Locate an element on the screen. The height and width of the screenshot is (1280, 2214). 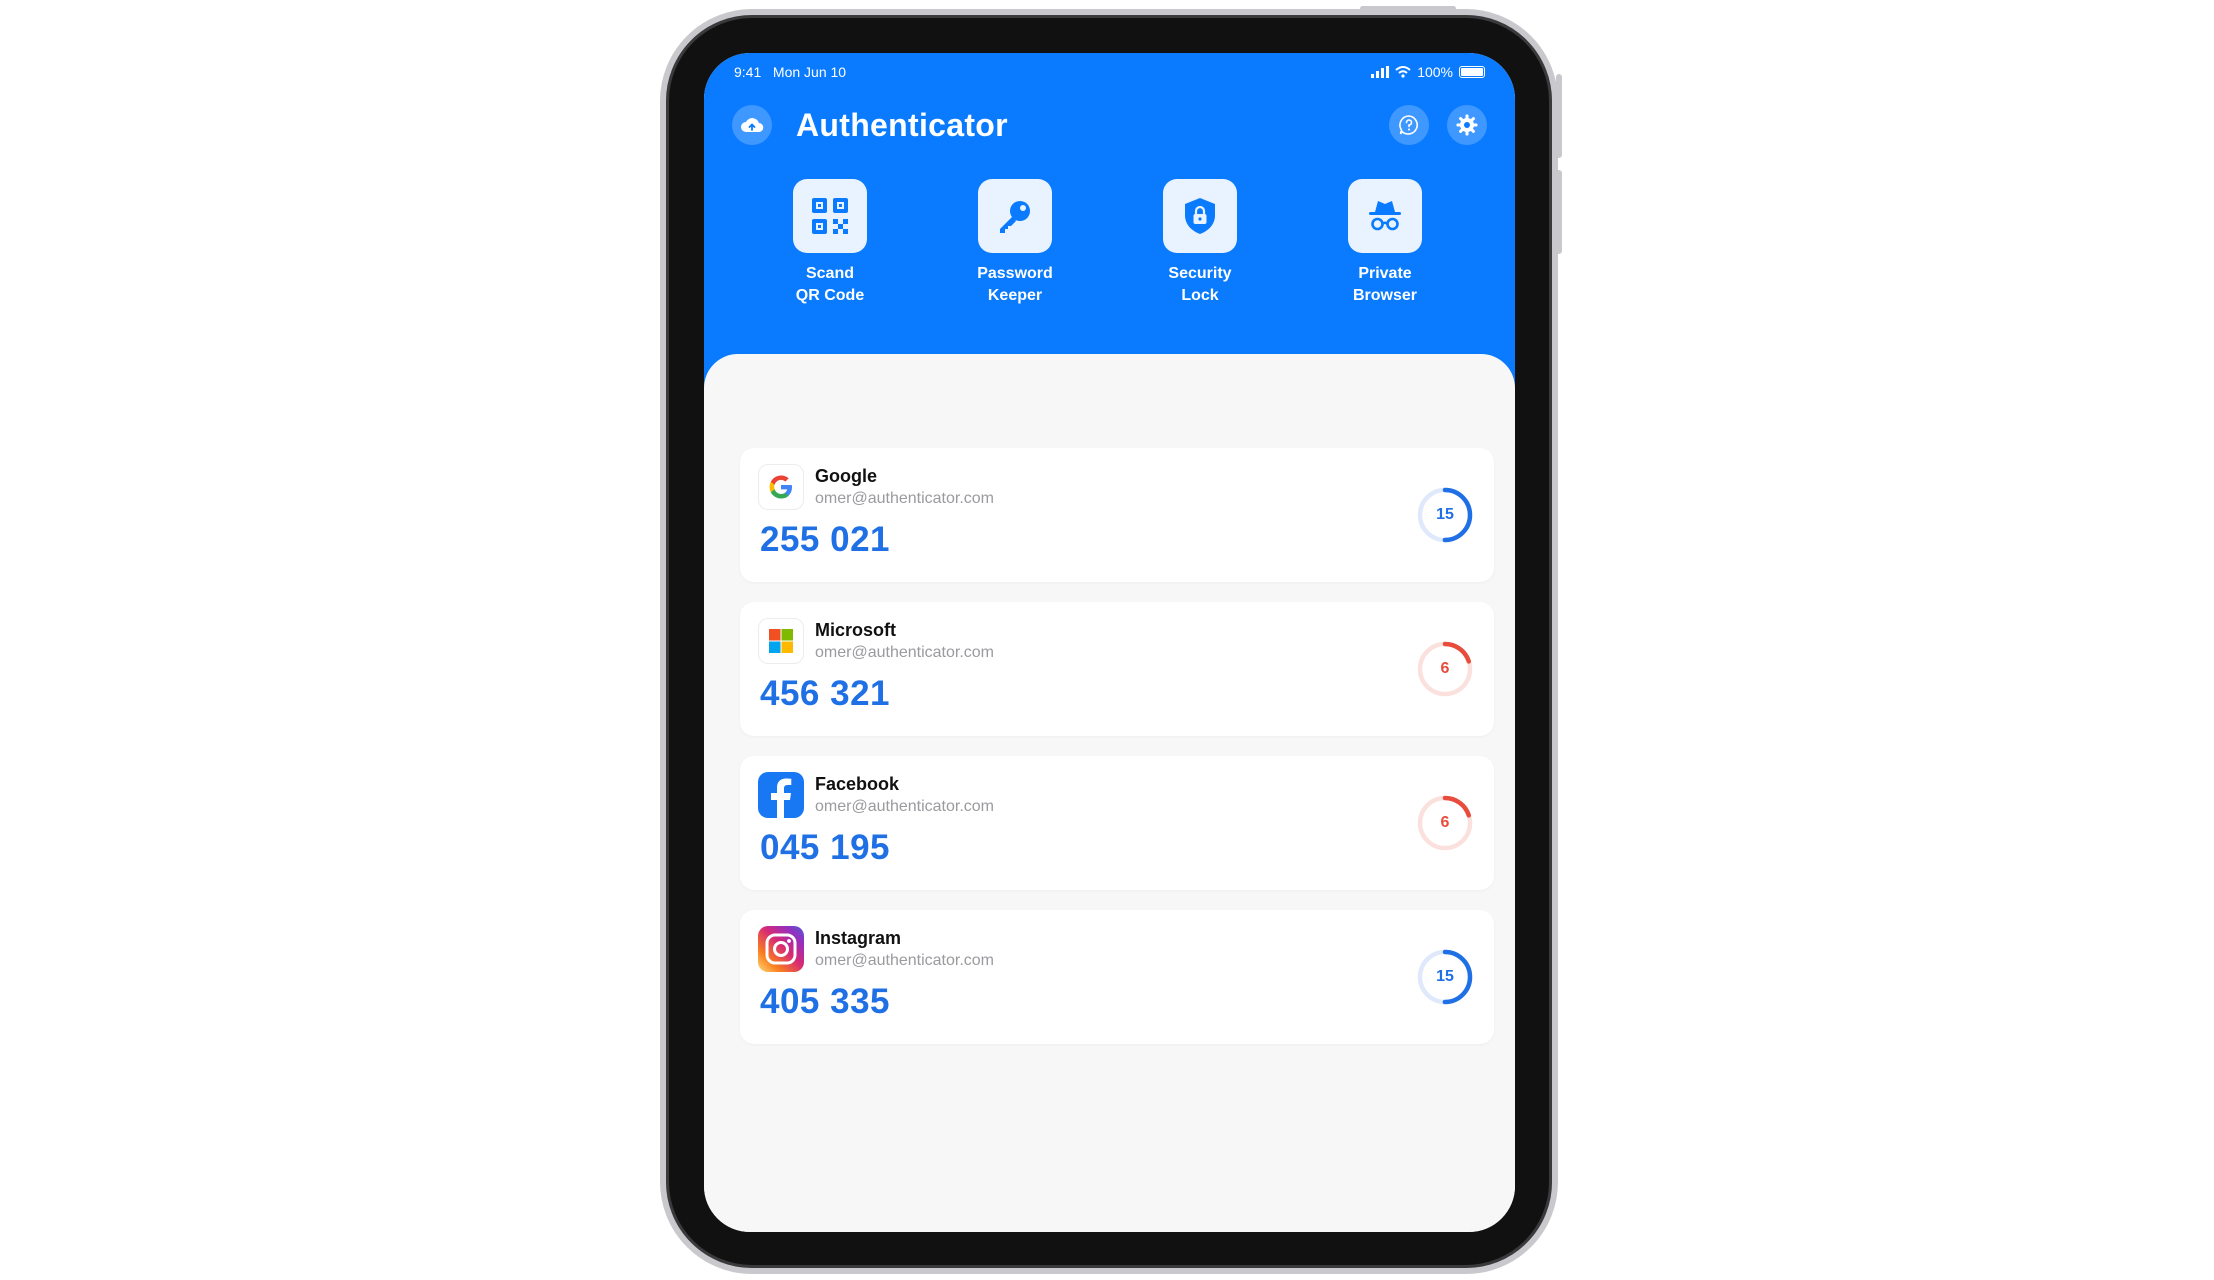
battery-icon is located at coordinates (1472, 72).